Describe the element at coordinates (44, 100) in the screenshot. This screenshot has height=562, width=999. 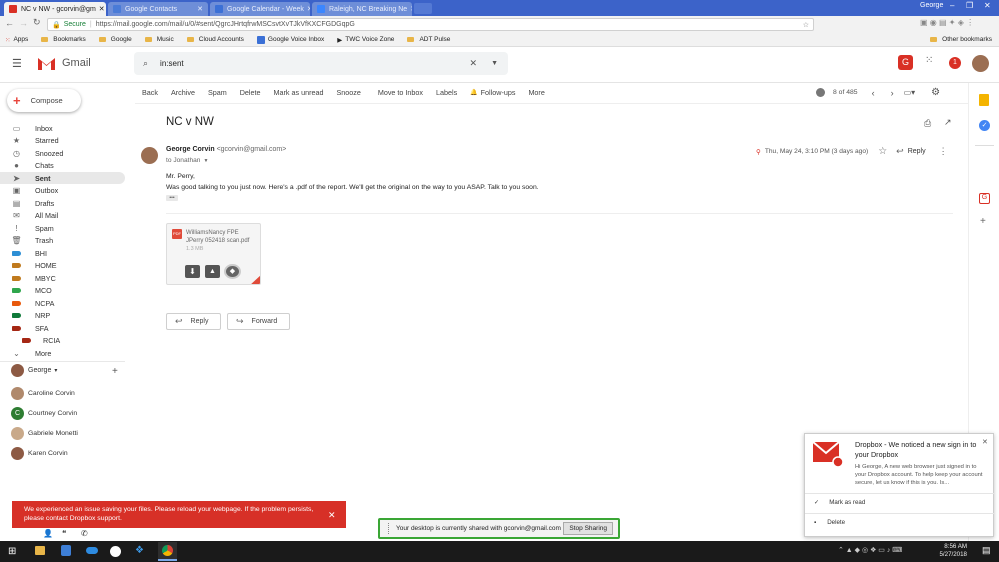
I see `compose-button: + Compose` at that location.